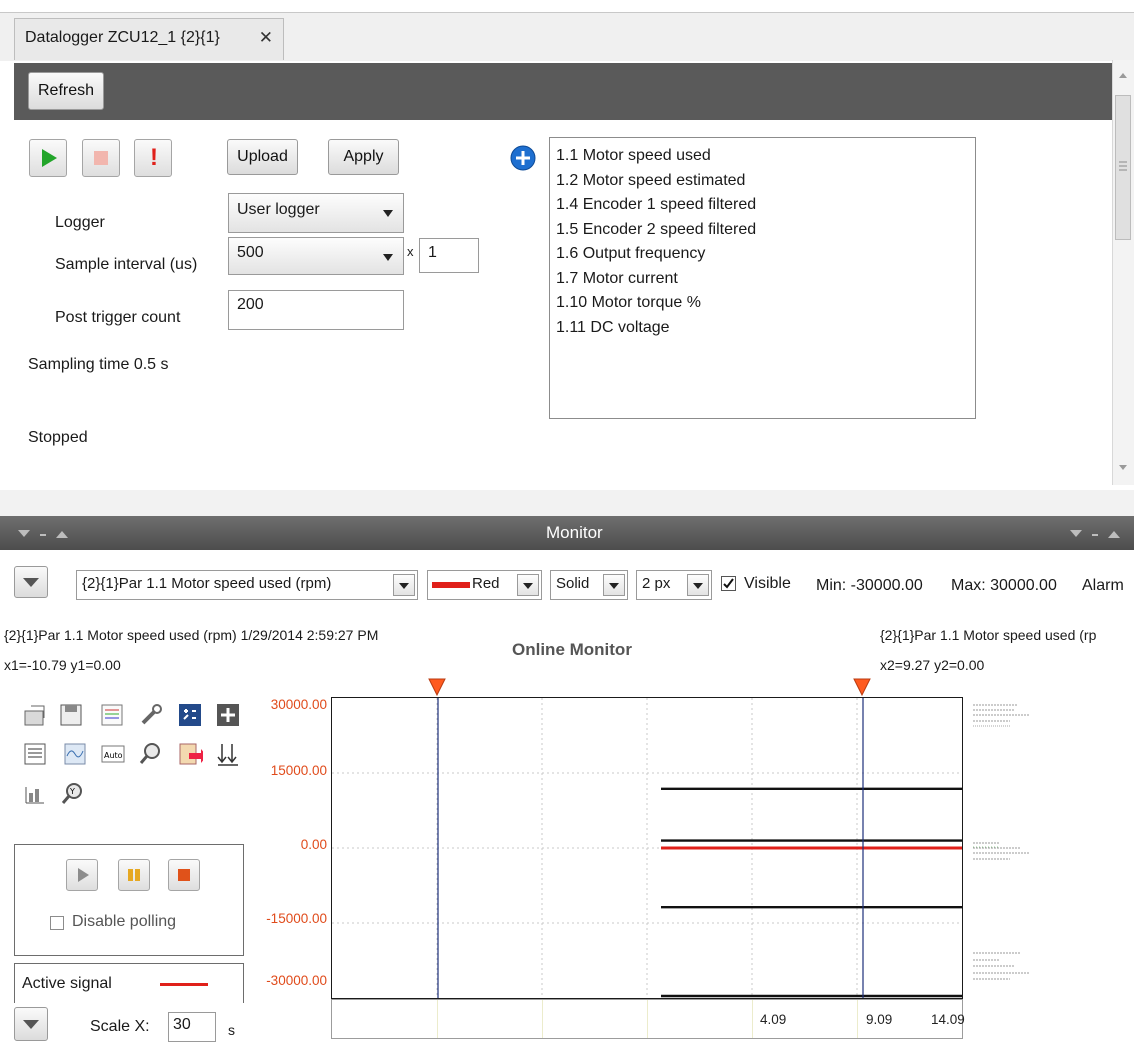  I want to click on logger-label: Logger, so click(80, 222).